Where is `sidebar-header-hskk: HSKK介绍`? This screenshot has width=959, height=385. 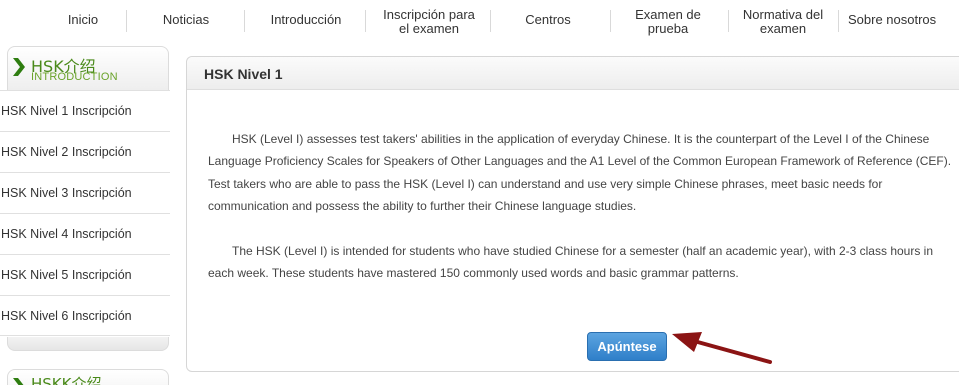 sidebar-header-hskk: HSKK介绍 is located at coordinates (88, 377).